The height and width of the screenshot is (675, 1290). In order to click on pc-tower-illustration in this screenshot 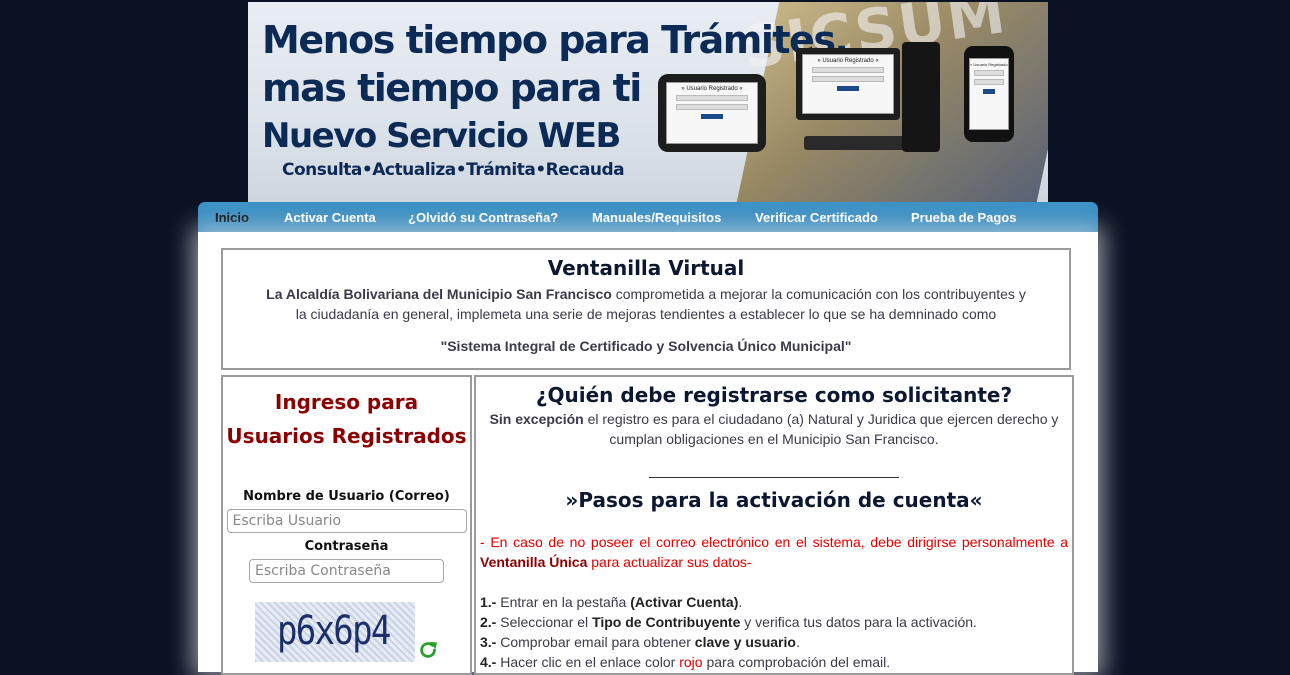, I will do `click(921, 97)`.